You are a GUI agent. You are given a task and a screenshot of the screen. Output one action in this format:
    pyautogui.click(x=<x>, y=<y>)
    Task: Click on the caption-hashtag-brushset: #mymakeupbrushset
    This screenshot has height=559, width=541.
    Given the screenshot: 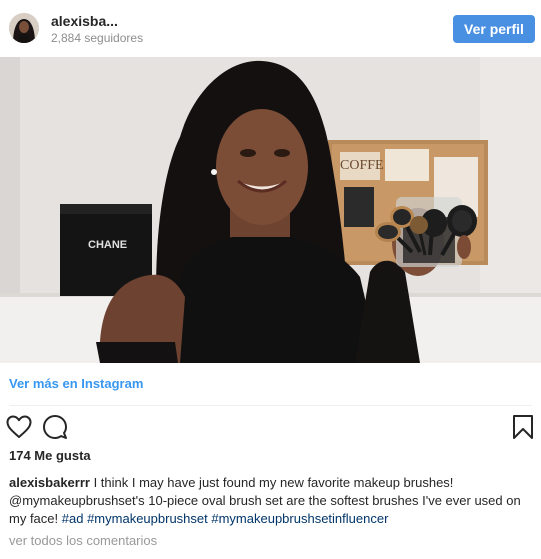 What is the action you would take?
    pyautogui.click(x=147, y=518)
    